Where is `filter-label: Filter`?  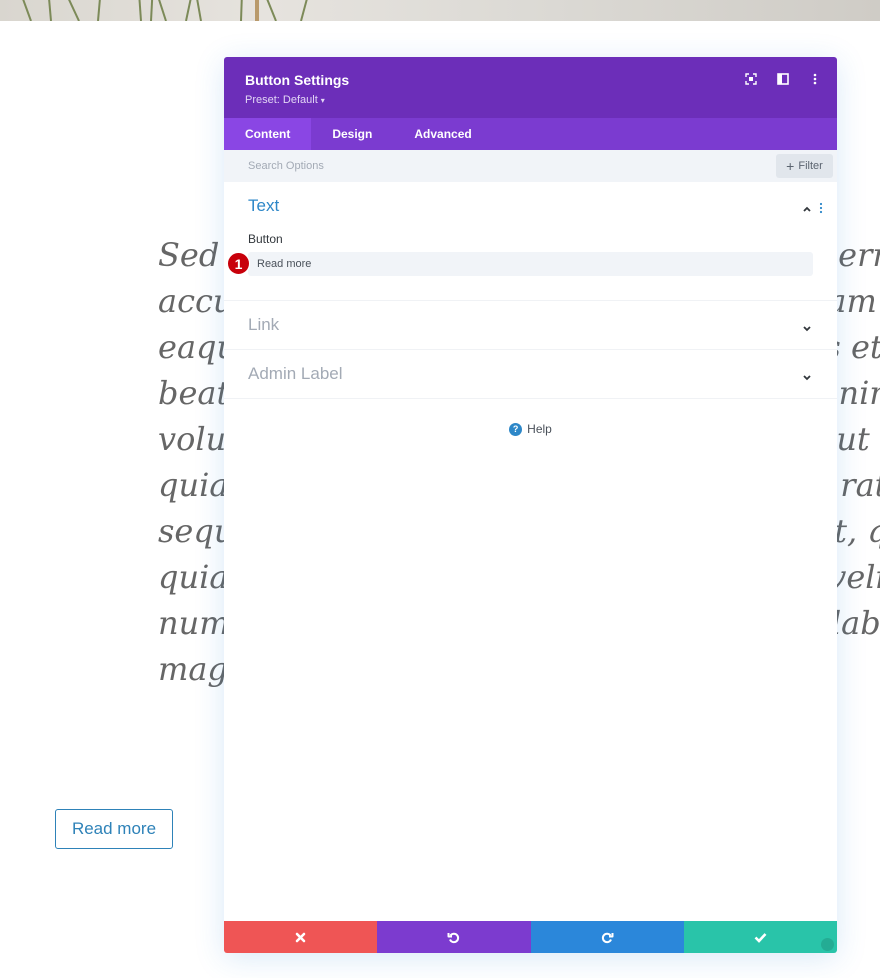
filter-label: Filter is located at coordinates (810, 166).